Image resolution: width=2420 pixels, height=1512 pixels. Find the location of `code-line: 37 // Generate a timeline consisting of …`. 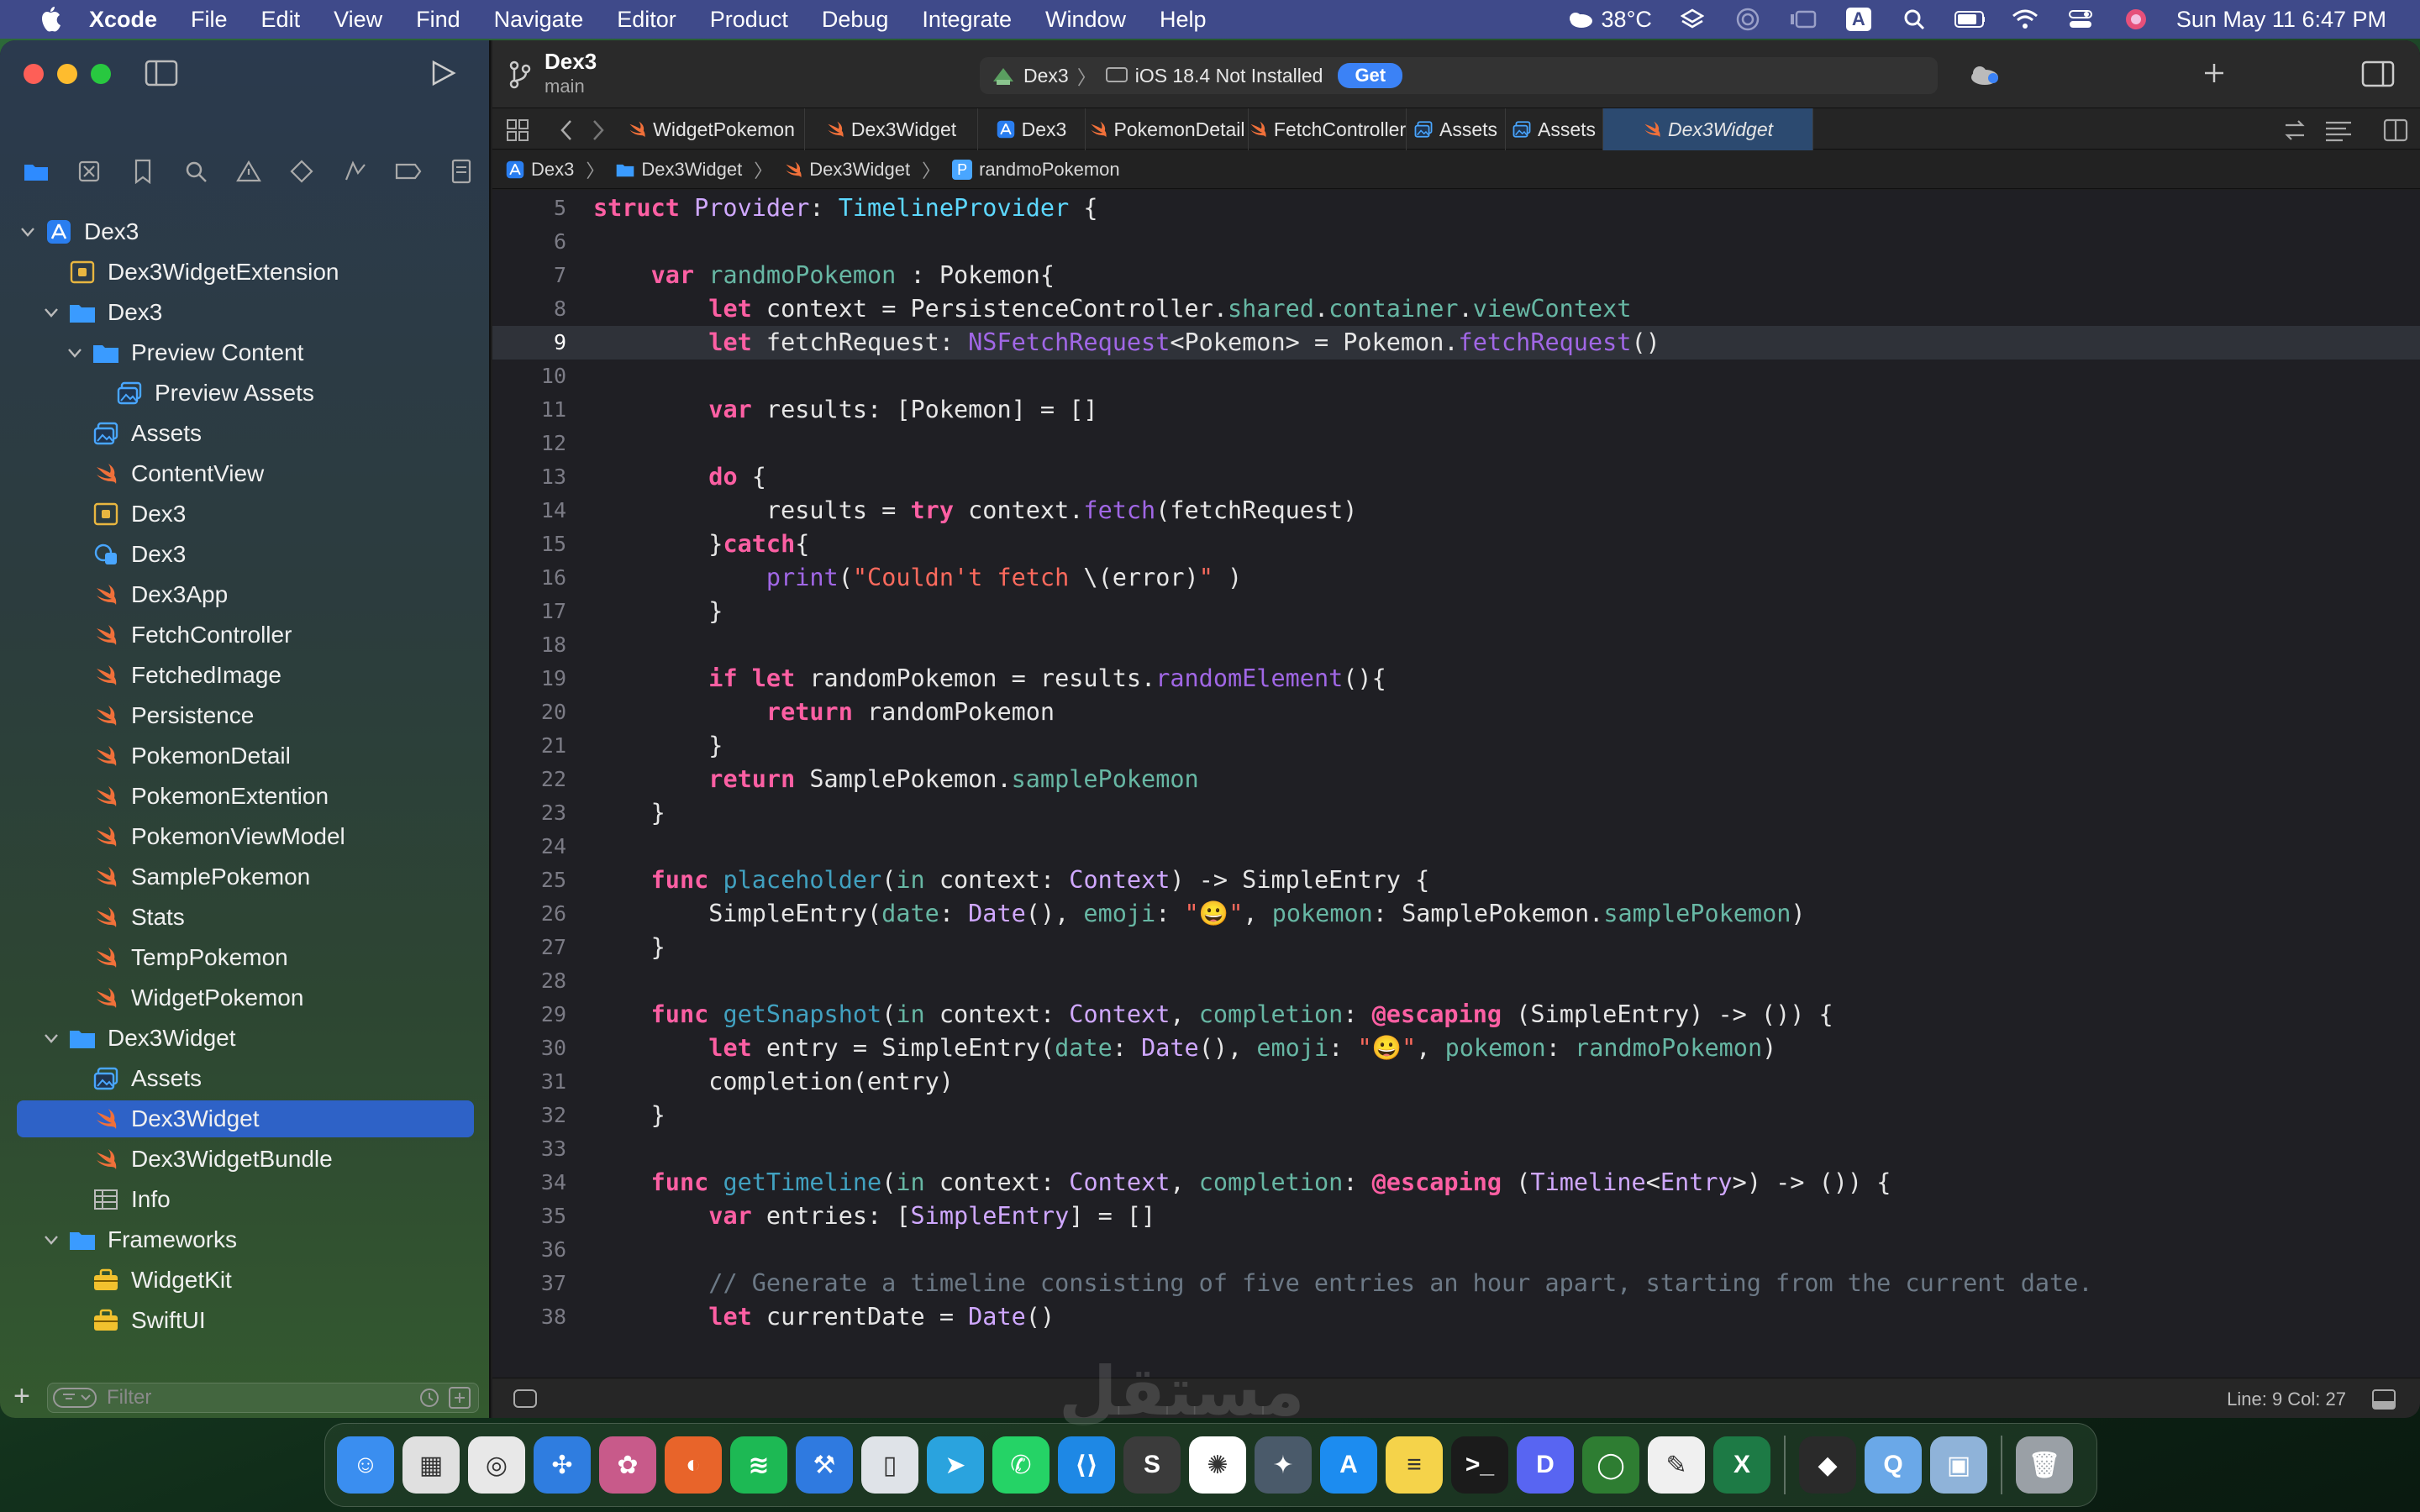

code-line: 37 // Generate a timeline consisting of … is located at coordinates (1456, 1283).